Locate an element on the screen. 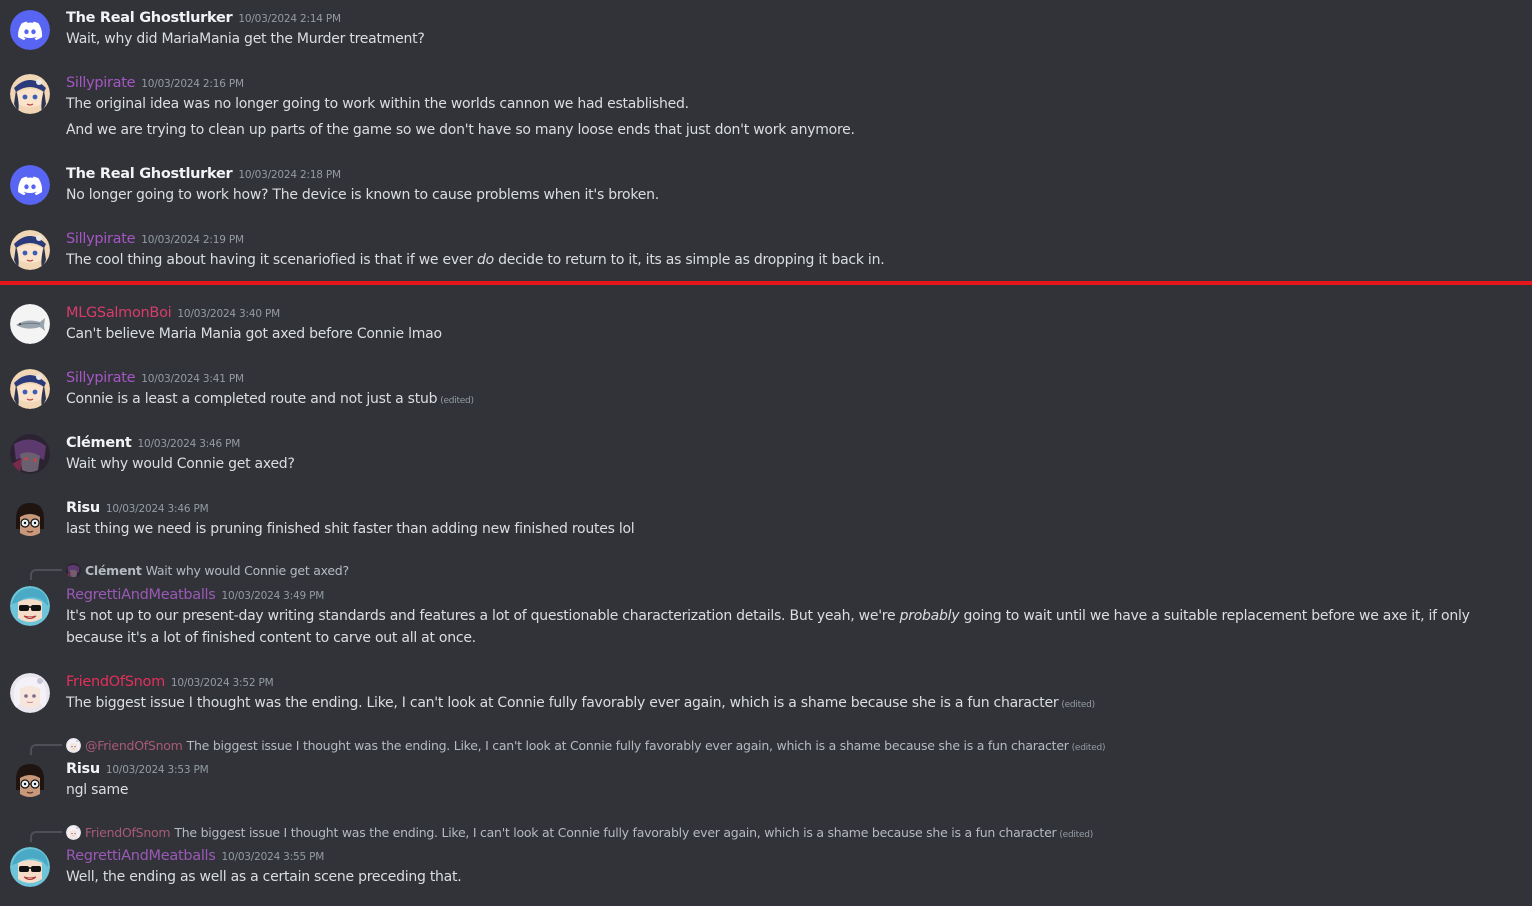  author-name: FriendOfSnom is located at coordinates (115, 682).